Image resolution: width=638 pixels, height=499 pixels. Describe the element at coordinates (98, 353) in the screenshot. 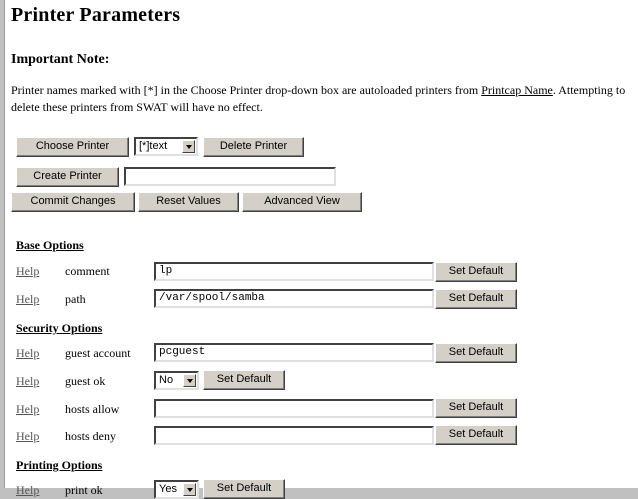

I see `param-label-guest-account: guest account` at that location.